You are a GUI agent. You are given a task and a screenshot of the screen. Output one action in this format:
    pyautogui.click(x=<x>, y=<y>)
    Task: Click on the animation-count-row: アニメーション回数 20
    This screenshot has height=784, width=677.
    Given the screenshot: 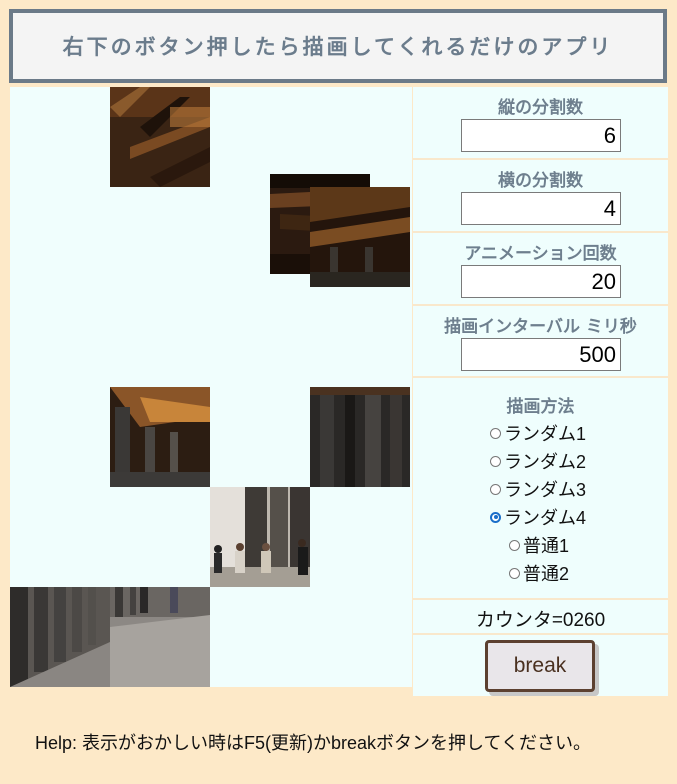 What is the action you would take?
    pyautogui.click(x=540, y=269)
    